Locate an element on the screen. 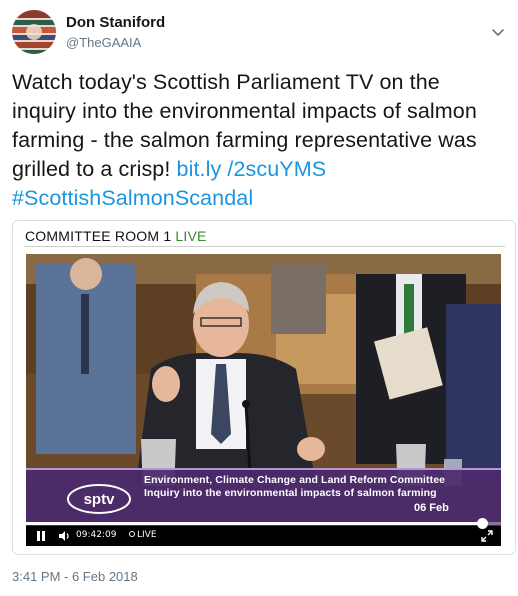 The height and width of the screenshot is (596, 518). live-dot-icon is located at coordinates (132, 534).